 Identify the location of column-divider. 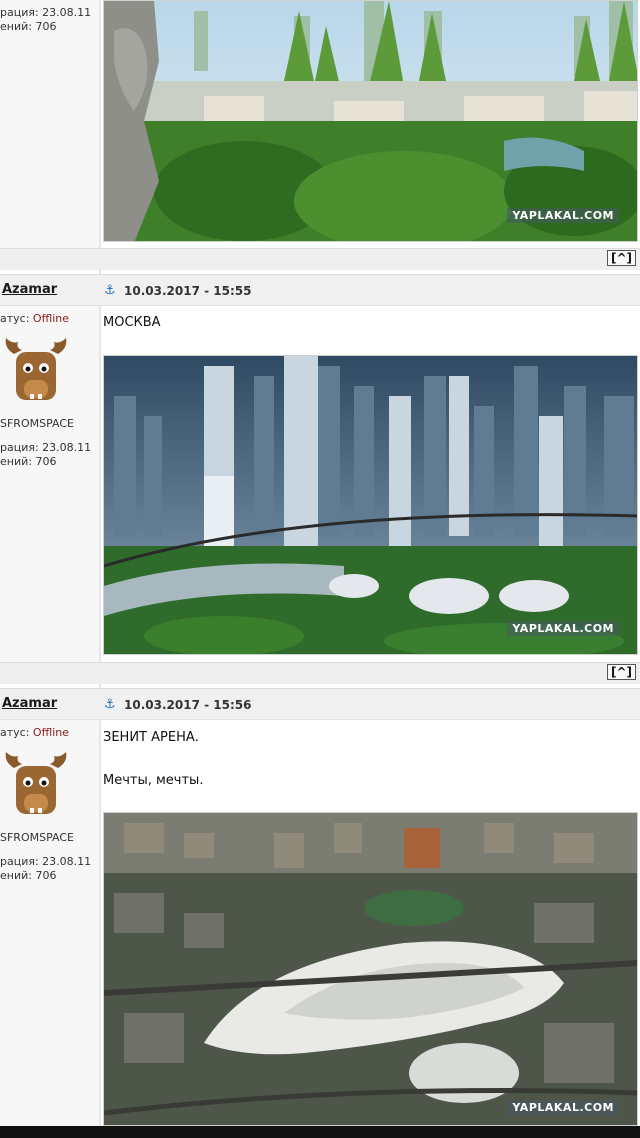
(100, 569).